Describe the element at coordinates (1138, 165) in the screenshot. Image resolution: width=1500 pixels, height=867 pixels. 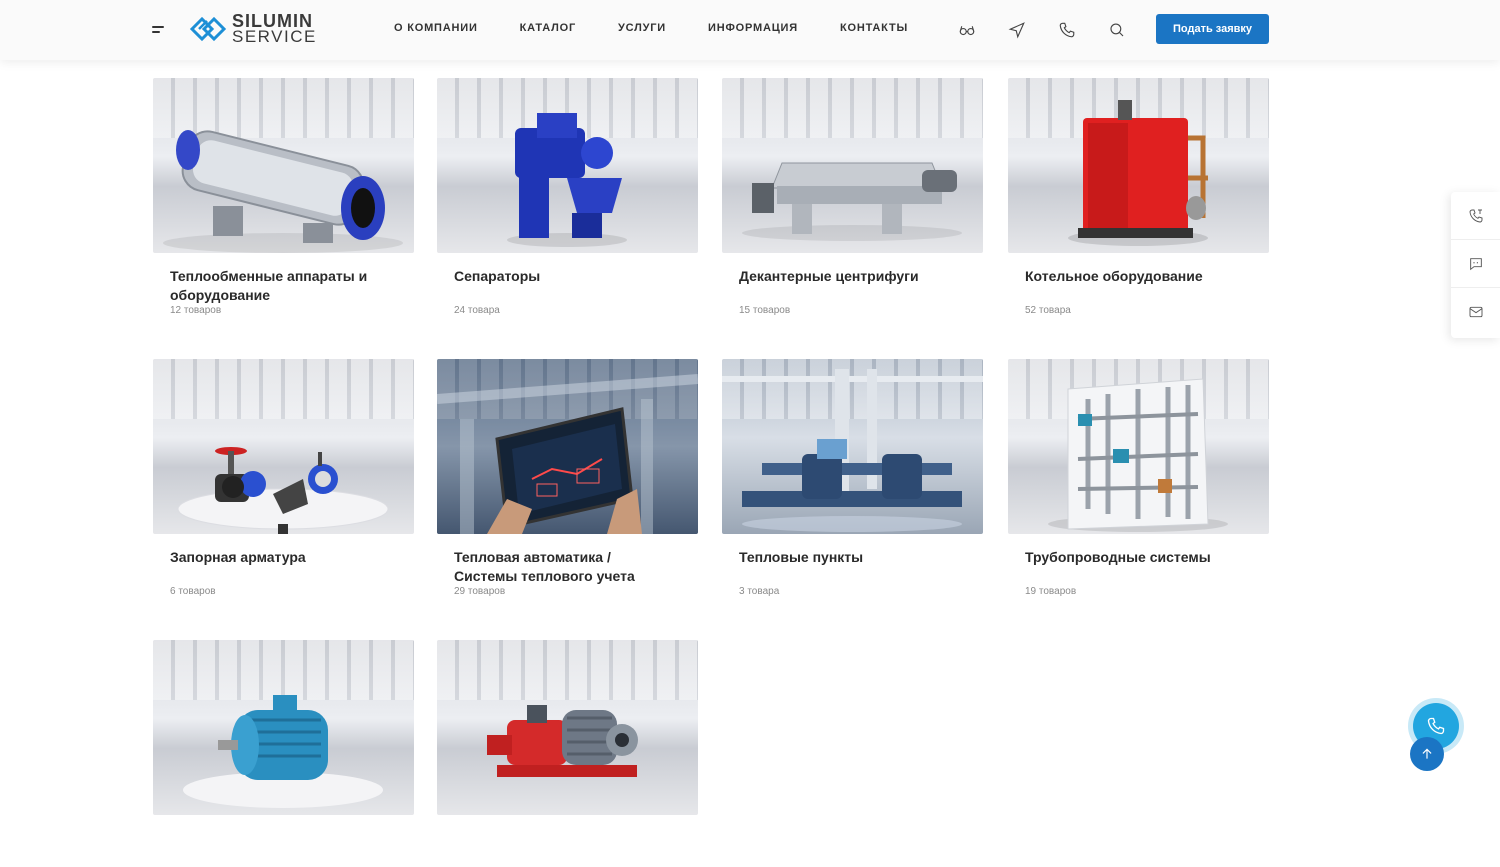
I see `category-image-boiler` at that location.